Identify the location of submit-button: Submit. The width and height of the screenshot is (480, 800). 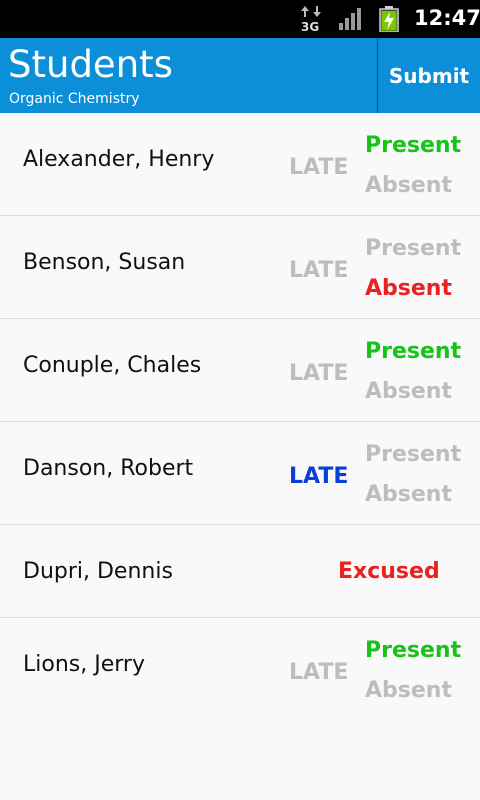
(429, 75).